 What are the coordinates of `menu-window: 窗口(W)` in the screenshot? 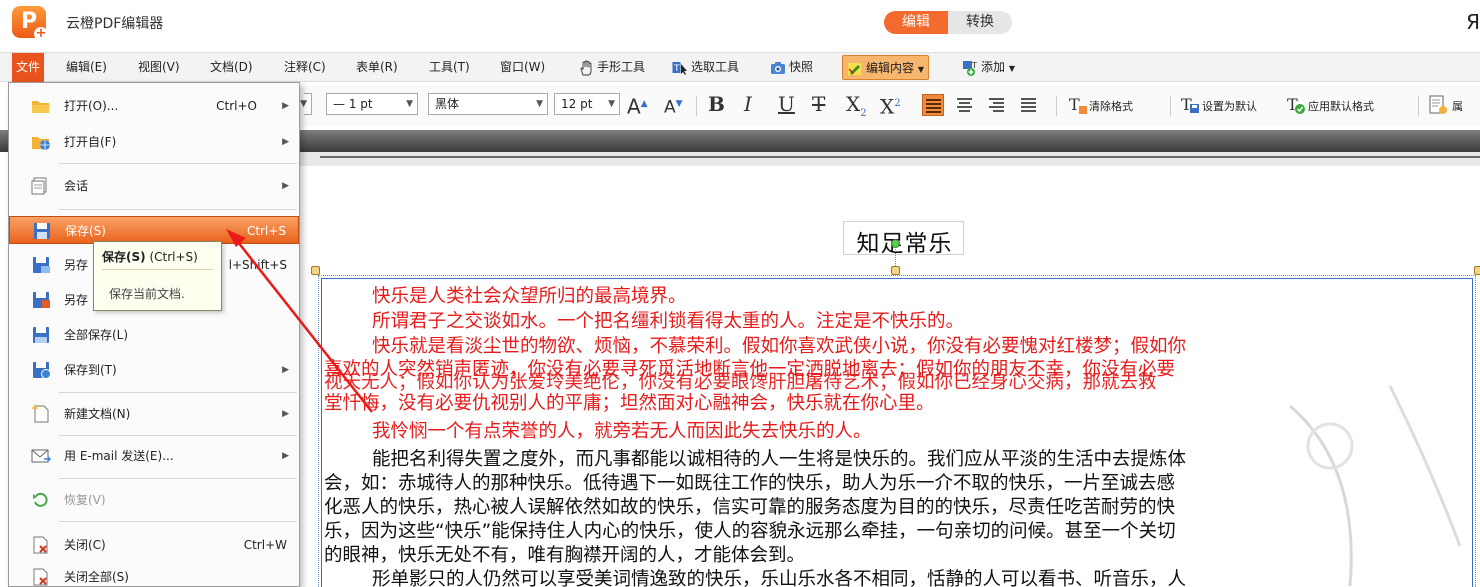 It's located at (522, 67).